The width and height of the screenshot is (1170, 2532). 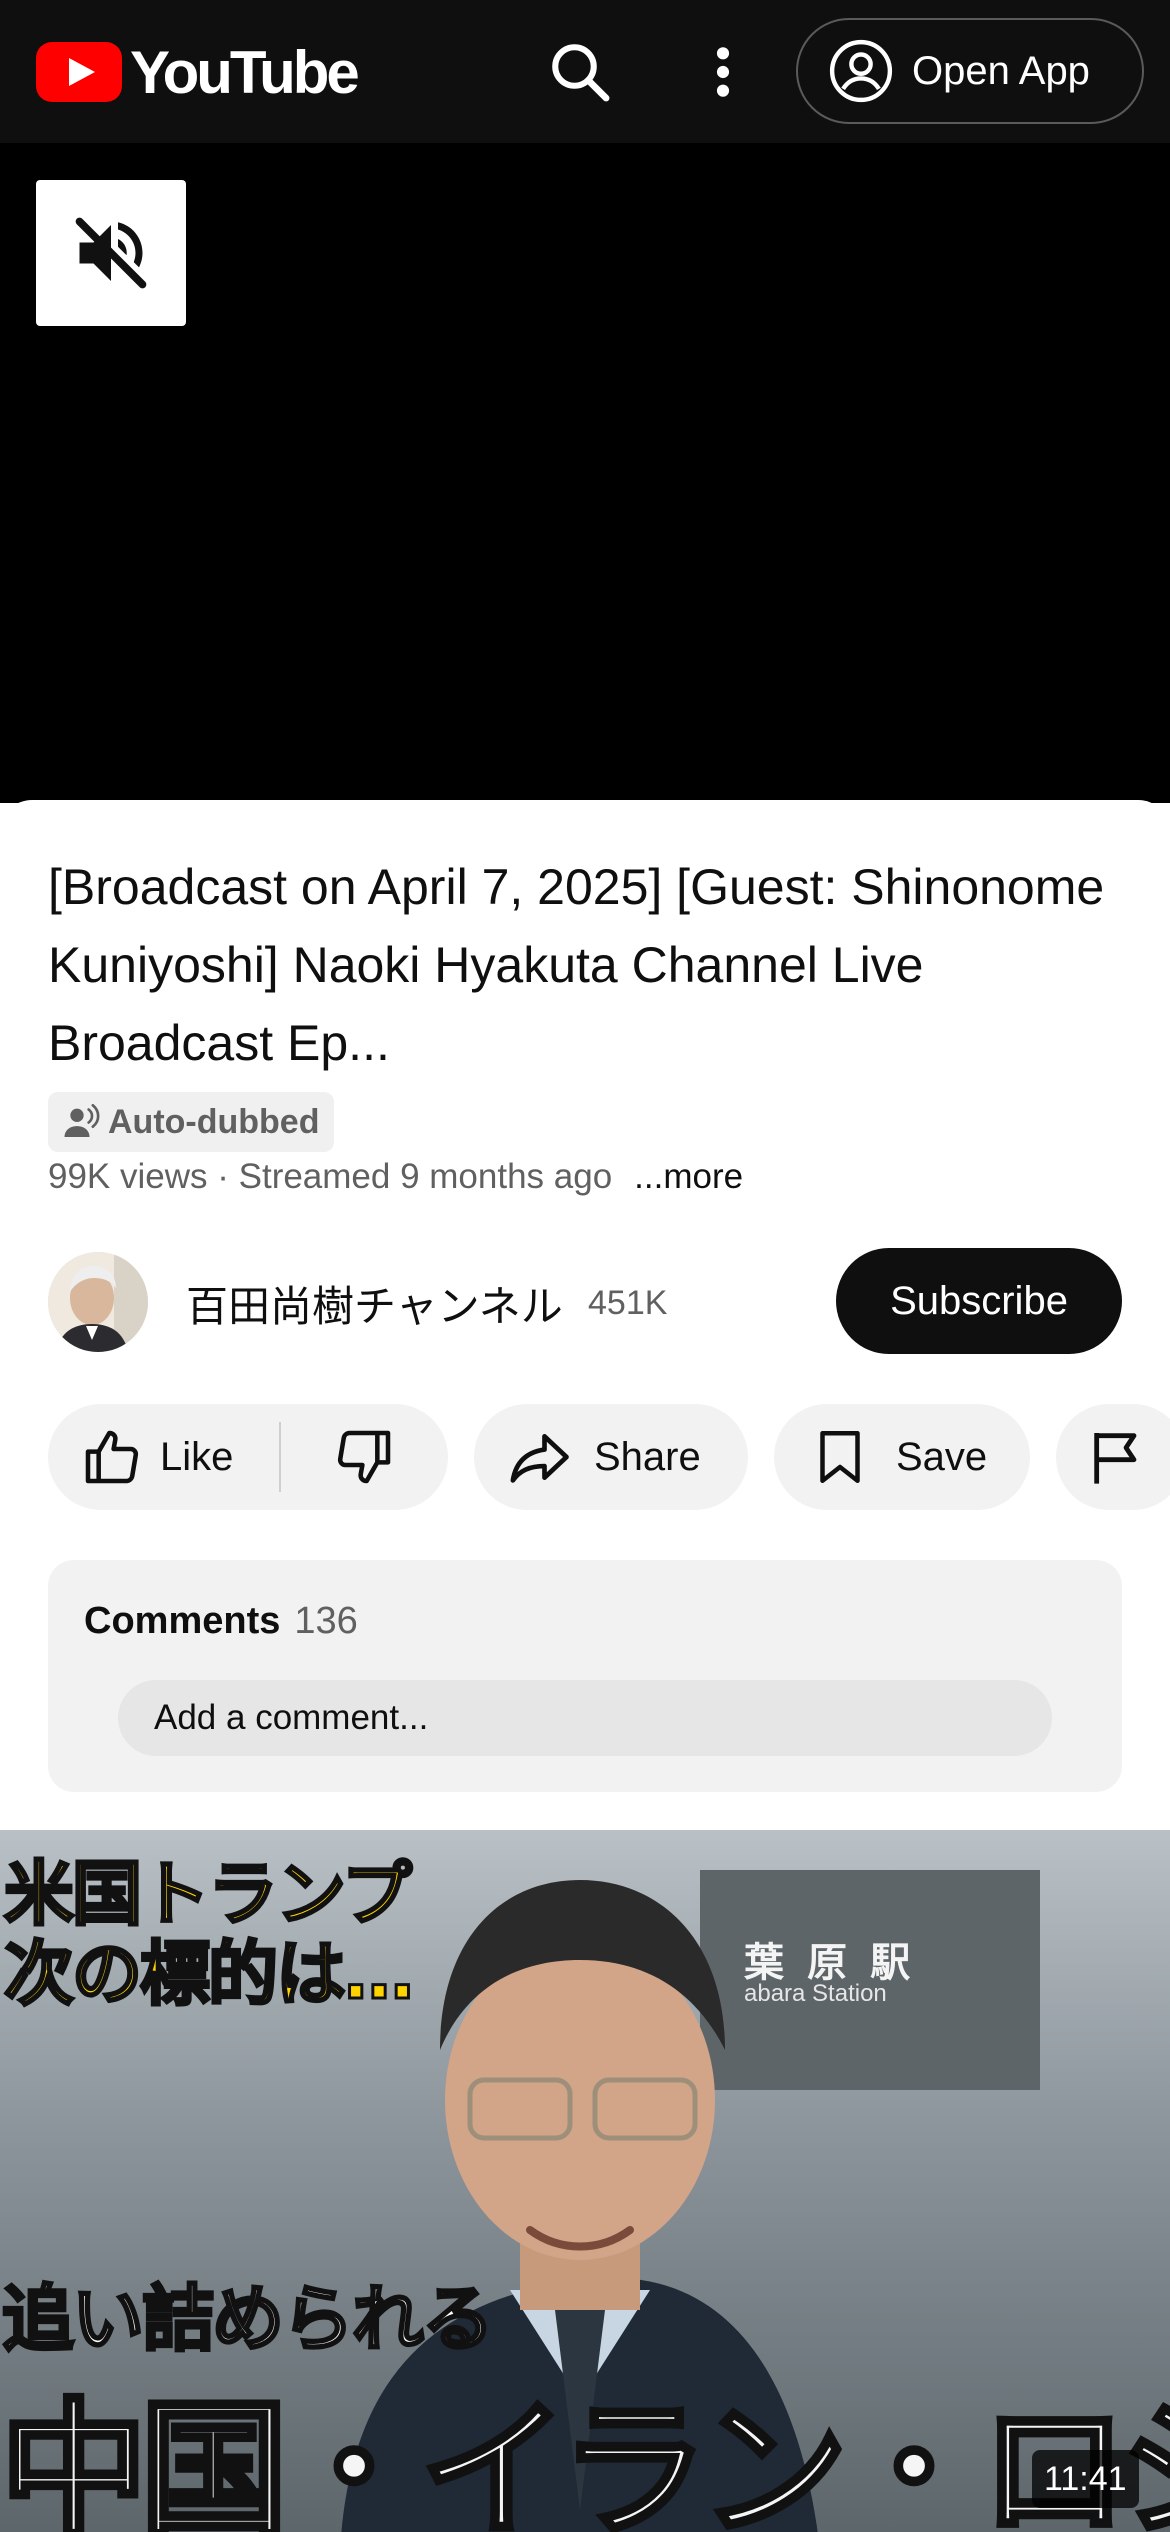 What do you see at coordinates (1001, 70) in the screenshot?
I see `open-app-label: Open App` at bounding box center [1001, 70].